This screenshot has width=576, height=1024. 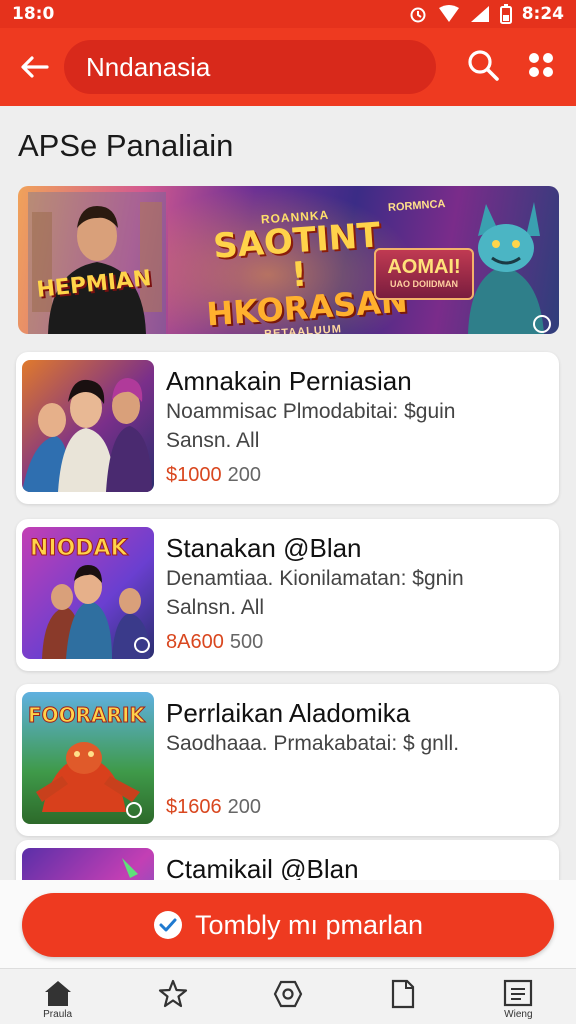 What do you see at coordinates (541, 64) in the screenshot?
I see `apps-icon` at bounding box center [541, 64].